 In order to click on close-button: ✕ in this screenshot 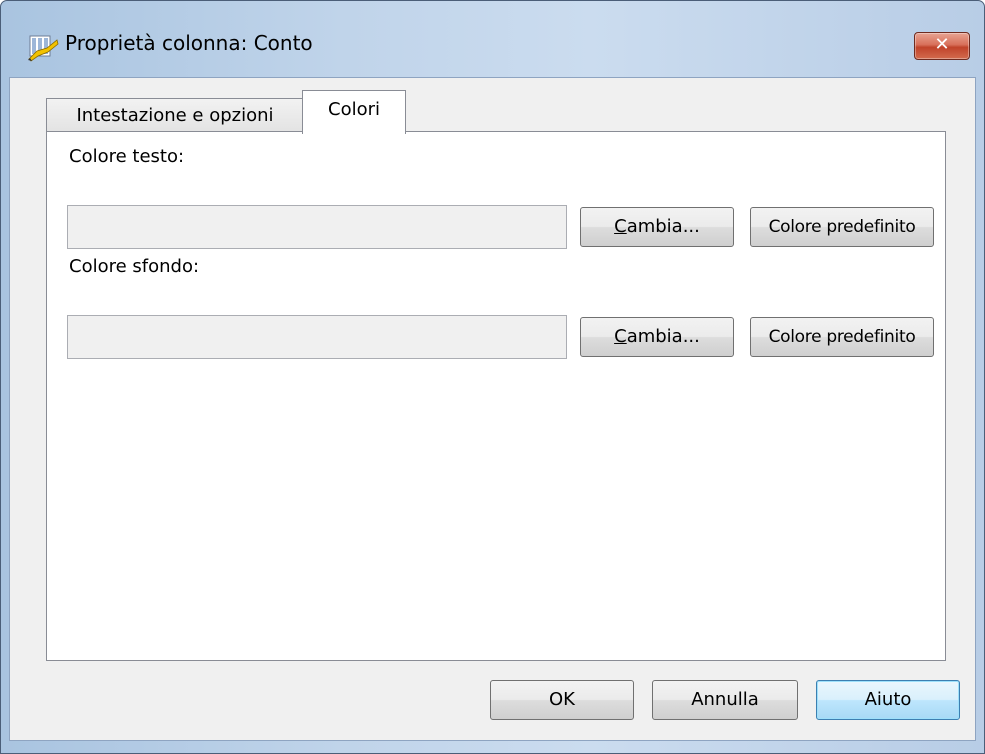, I will do `click(942, 46)`.